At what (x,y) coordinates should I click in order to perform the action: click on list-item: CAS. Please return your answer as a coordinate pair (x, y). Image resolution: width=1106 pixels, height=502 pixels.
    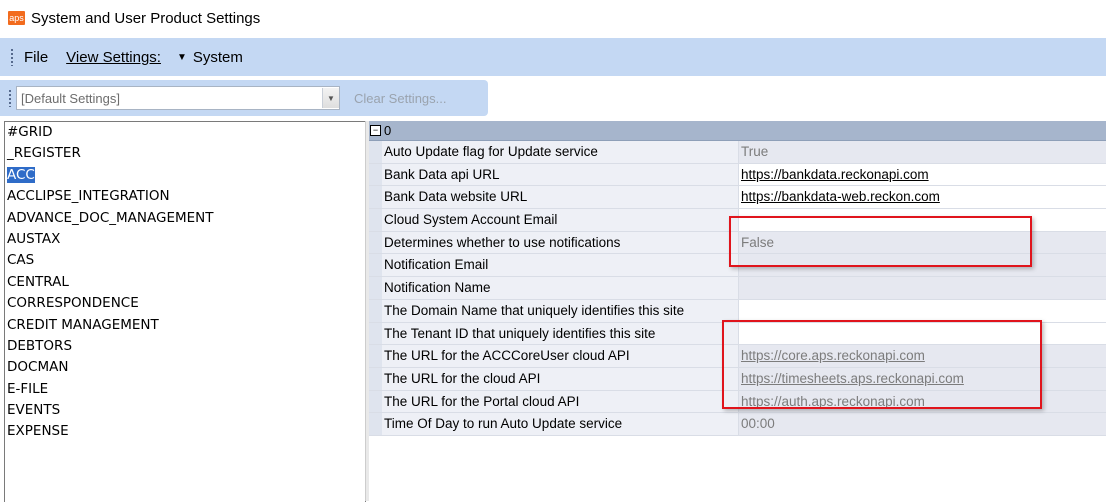
    Looking at the image, I should click on (185, 260).